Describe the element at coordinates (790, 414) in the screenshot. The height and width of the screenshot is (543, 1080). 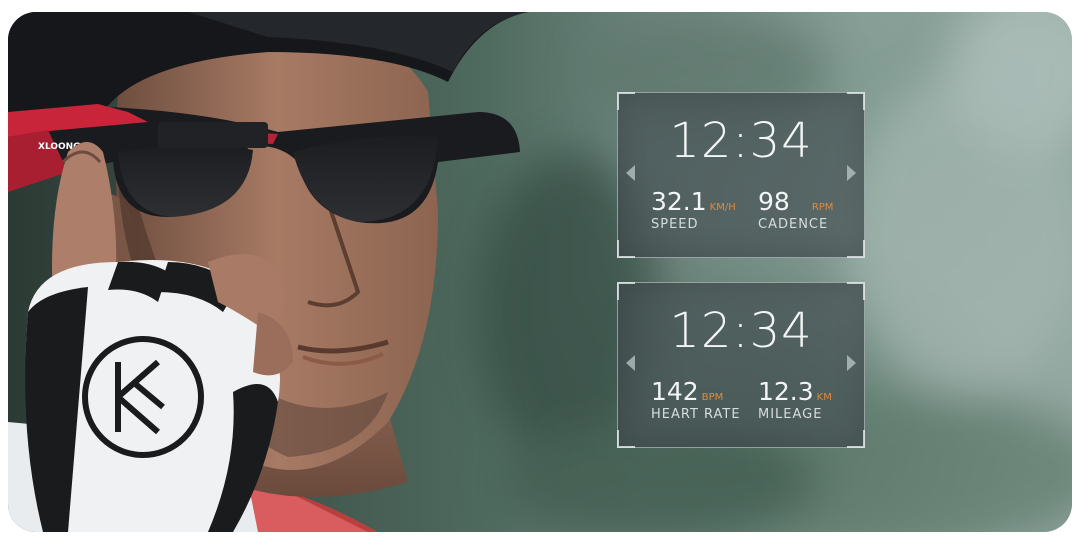
I see `mileage-label: MILEAGE` at that location.